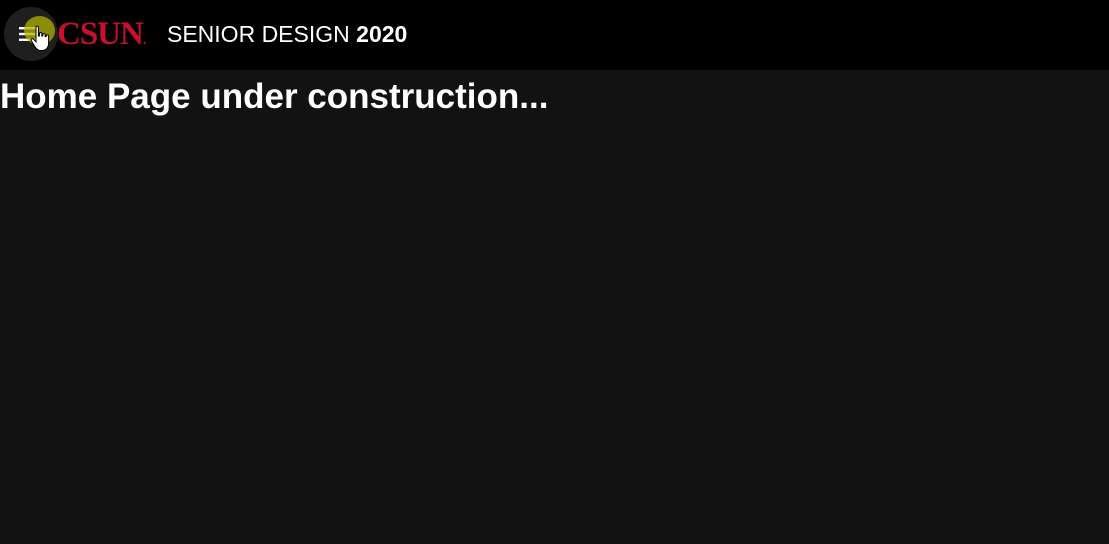 This screenshot has width=1109, height=544. Describe the element at coordinates (100, 34) in the screenshot. I see `logo-text: CSUN` at that location.